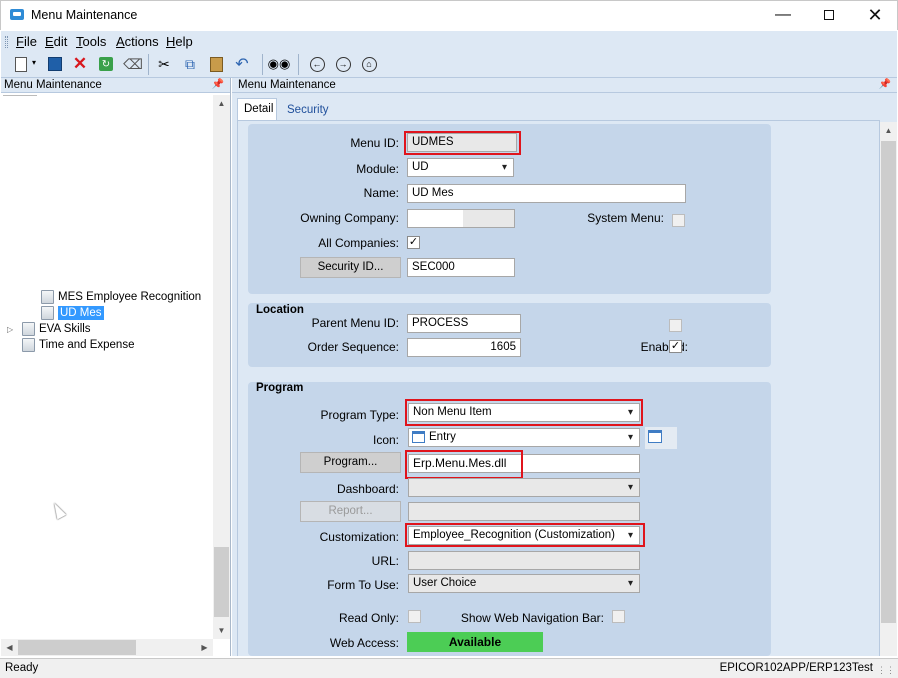 Image resolution: width=898 pixels, height=678 pixels. I want to click on menu-actions: Actions, so click(137, 41).